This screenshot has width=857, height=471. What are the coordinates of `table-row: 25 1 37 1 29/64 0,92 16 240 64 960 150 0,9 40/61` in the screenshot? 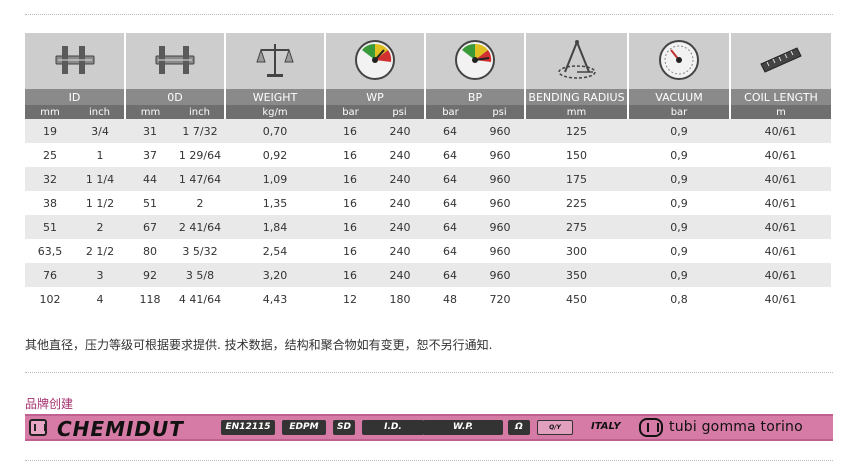 It's located at (428, 155).